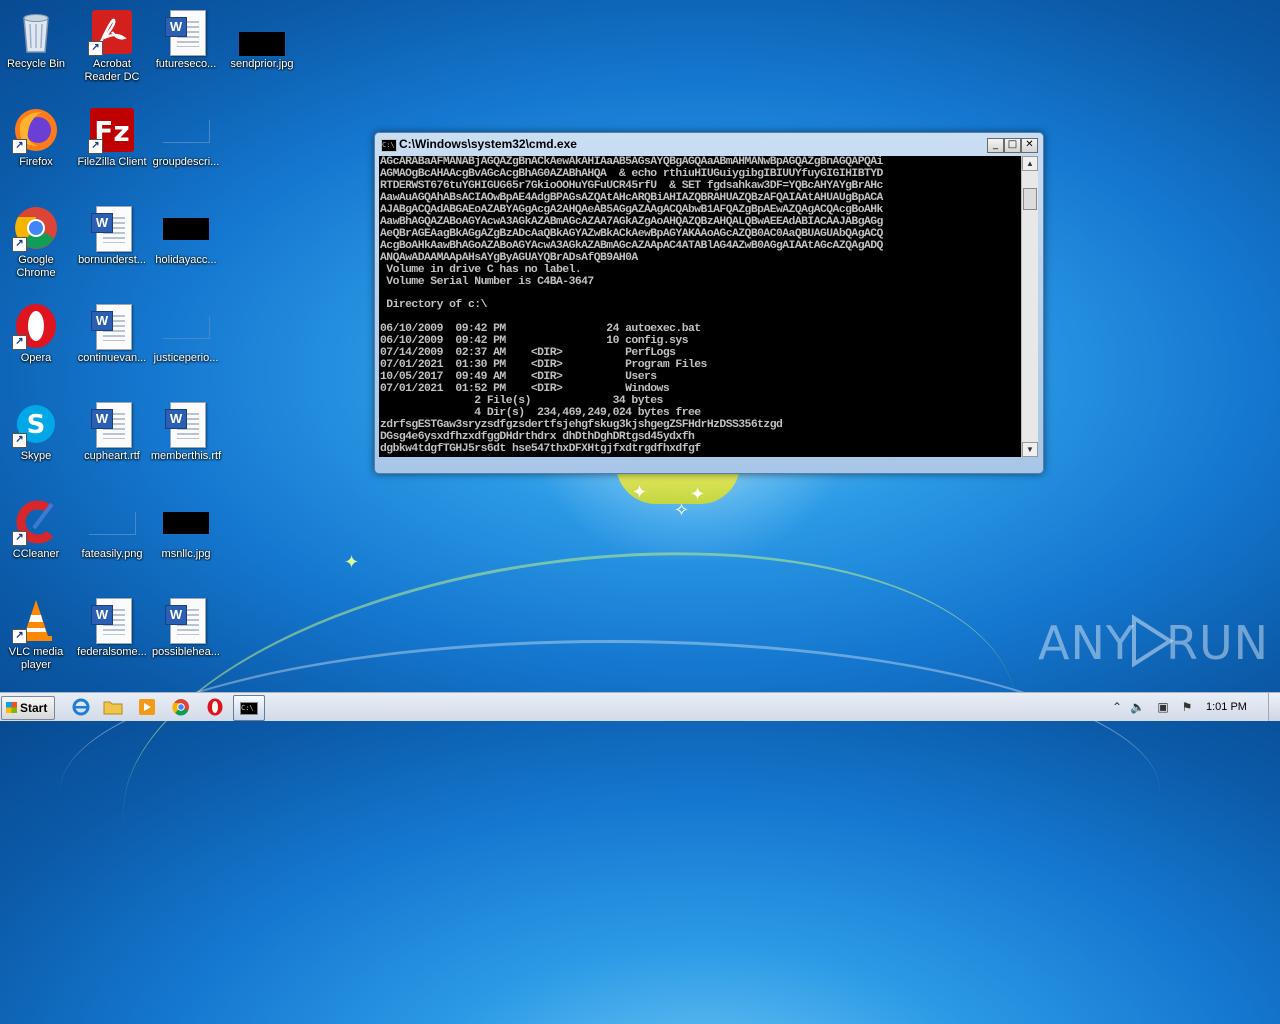 This screenshot has height=1024, width=1280. Describe the element at coordinates (1029, 145) in the screenshot. I see `close-button: ✕` at that location.